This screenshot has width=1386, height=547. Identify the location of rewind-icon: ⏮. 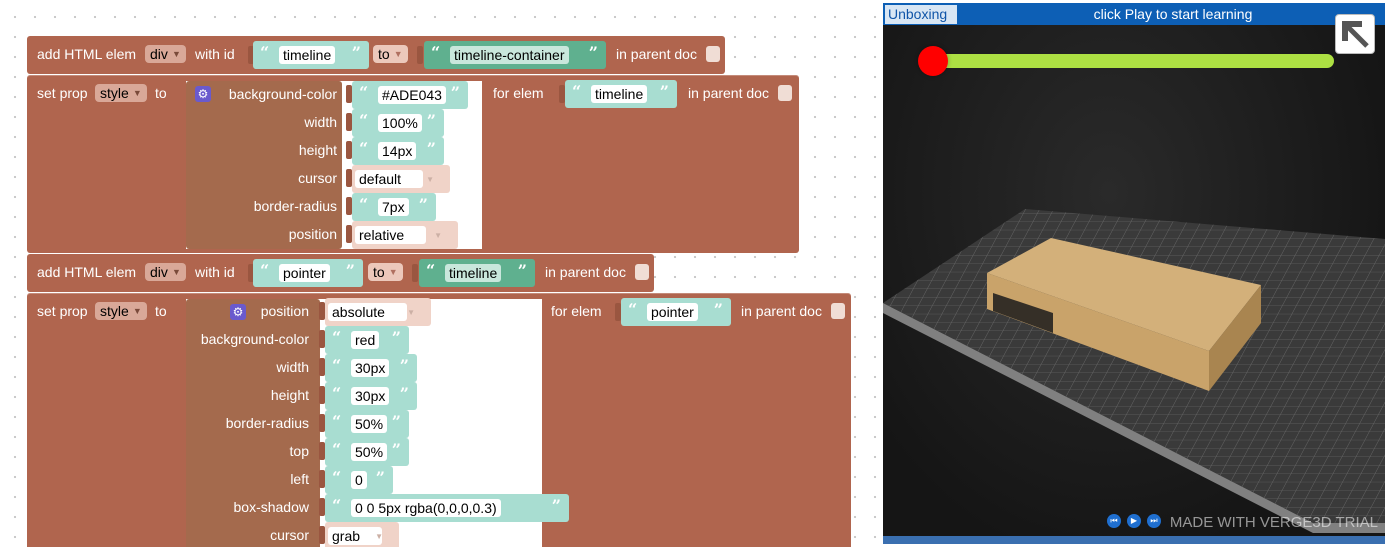
(1114, 521).